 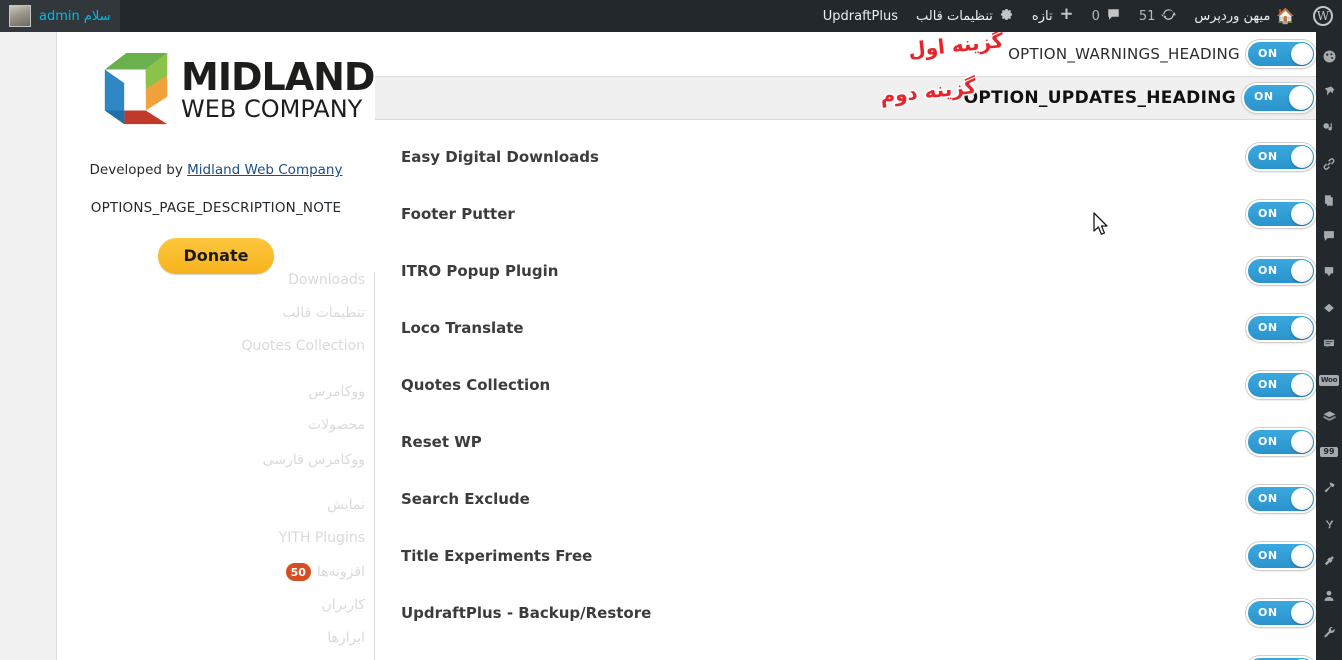 I want to click on plugin-row: ON Title Experiments Free, so click(x=845, y=555).